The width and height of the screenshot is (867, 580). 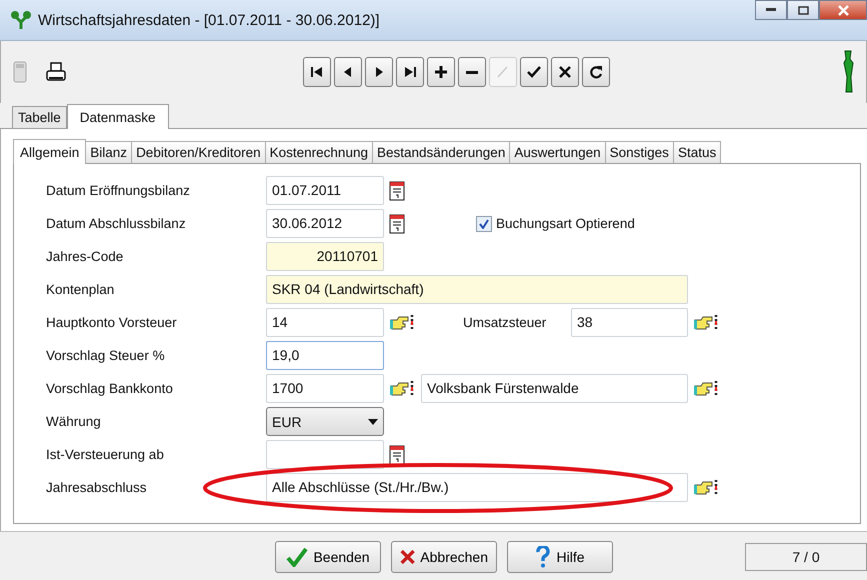 What do you see at coordinates (116, 223) in the screenshot?
I see `field-label: Datum Abschlussbilanz` at bounding box center [116, 223].